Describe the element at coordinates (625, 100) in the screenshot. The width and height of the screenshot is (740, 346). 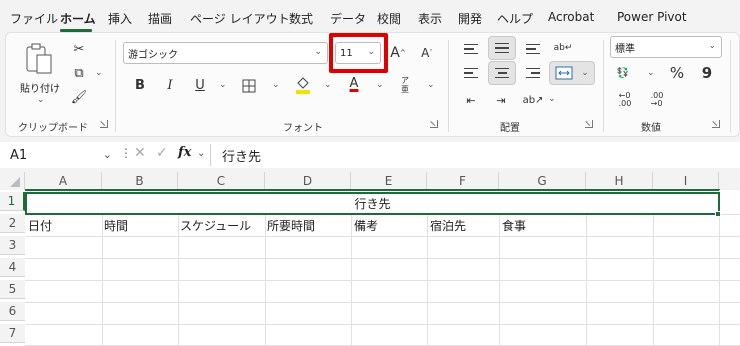
I see `increase-decimal-icon: ←0.00` at that location.